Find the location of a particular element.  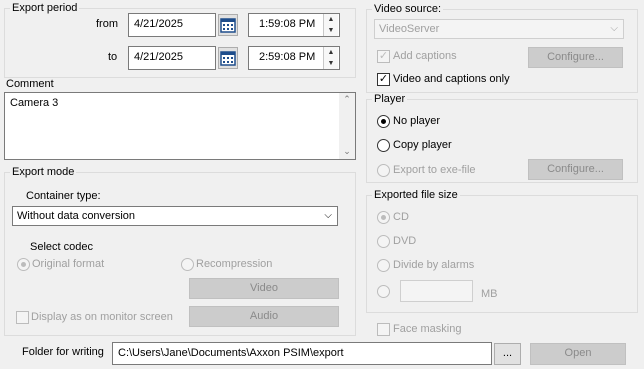

mb-unit-label: MB is located at coordinates (489, 294).